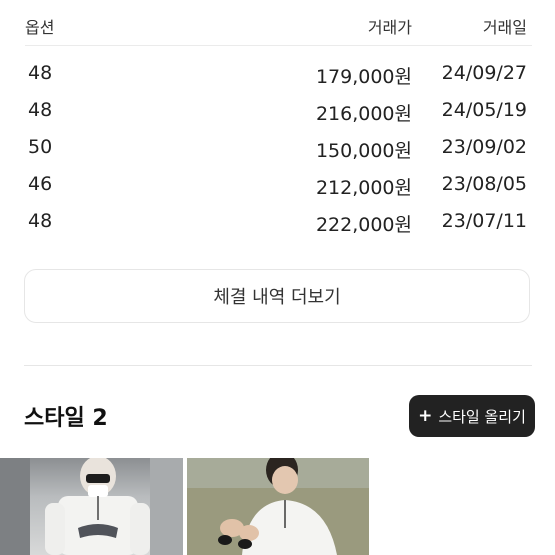 This screenshot has width=555, height=555. I want to click on trade-date: 24/05/19, so click(484, 110).